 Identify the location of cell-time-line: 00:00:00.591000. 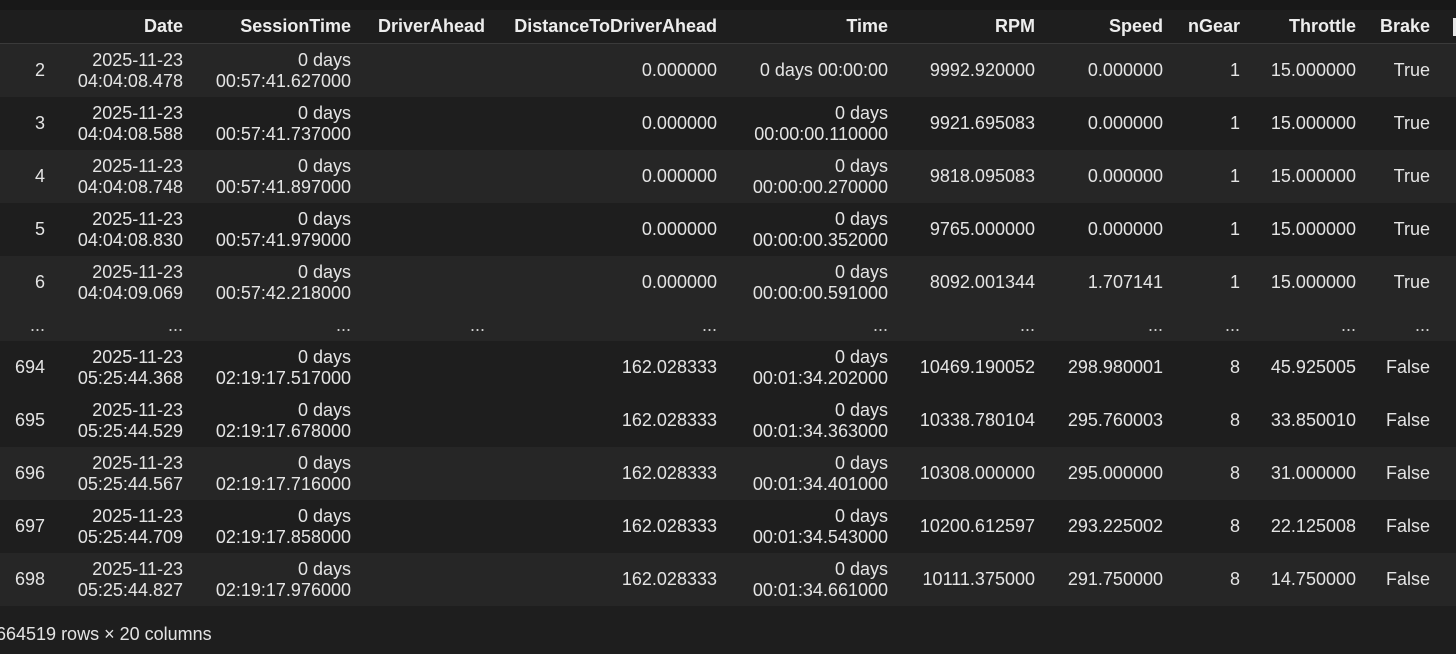
(820, 292).